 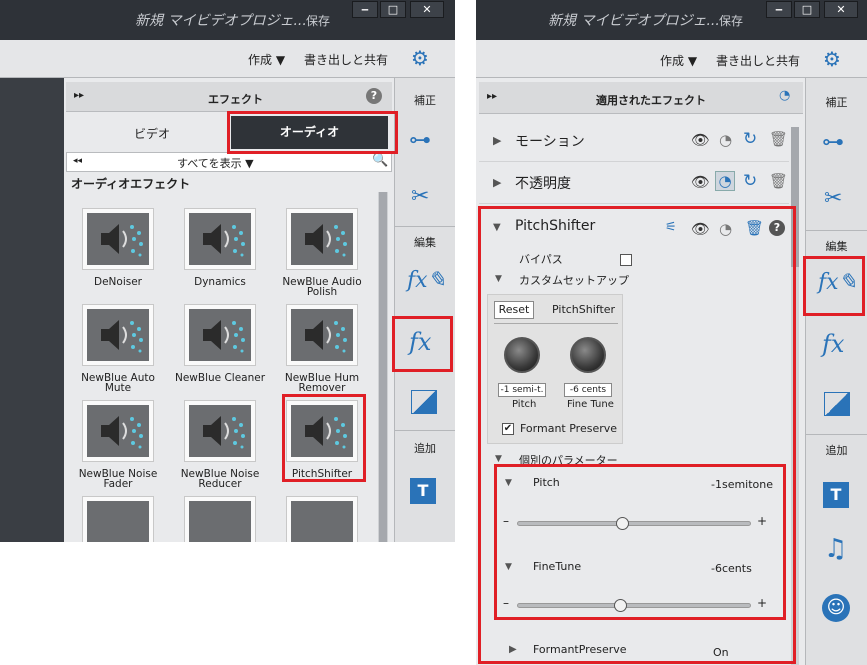 I want to click on timeline-area, so click(x=32, y=310).